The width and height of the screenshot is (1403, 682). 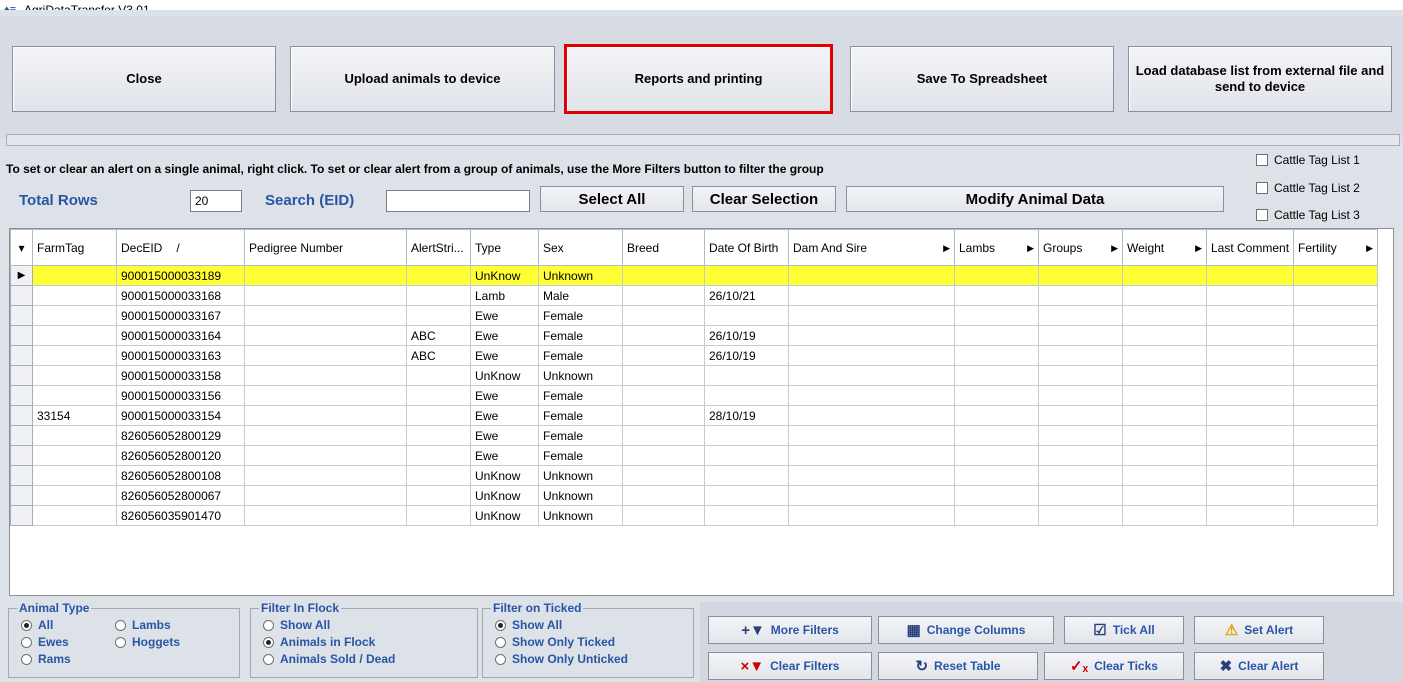 I want to click on table-row: 826056052800108 UnKnow Unknown, so click(x=694, y=475).